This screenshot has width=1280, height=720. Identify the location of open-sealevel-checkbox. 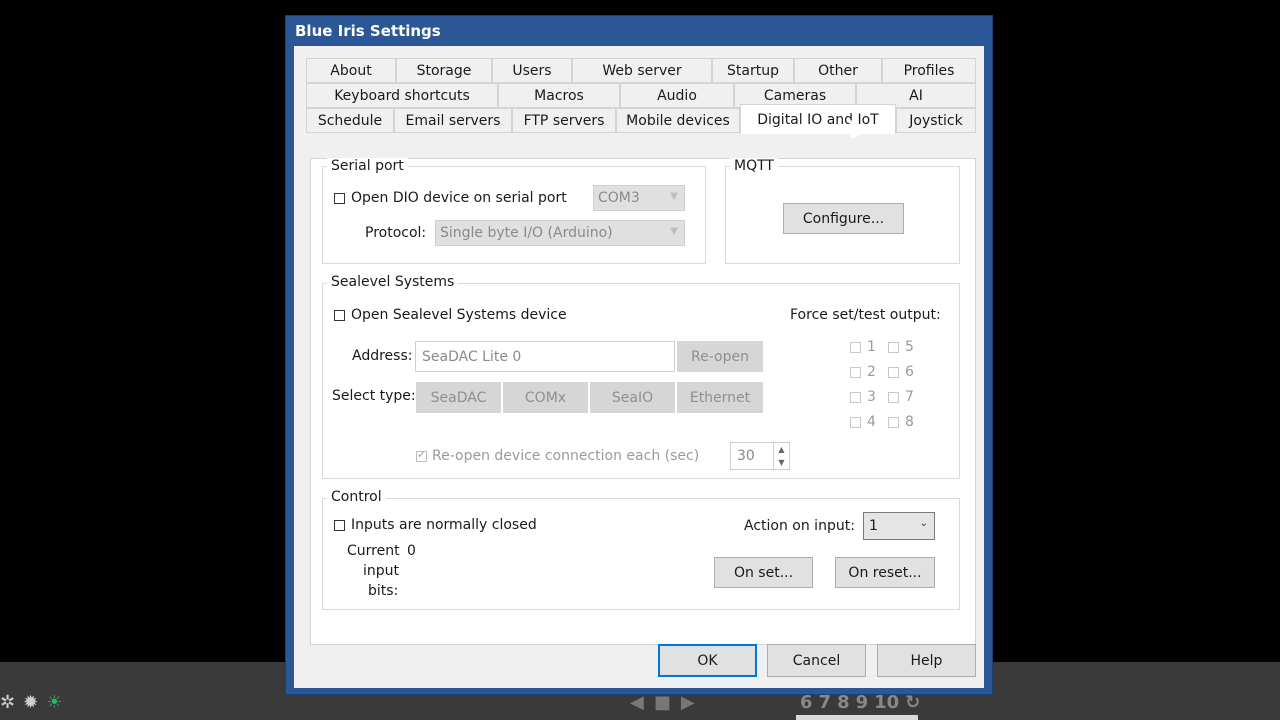
(339, 315).